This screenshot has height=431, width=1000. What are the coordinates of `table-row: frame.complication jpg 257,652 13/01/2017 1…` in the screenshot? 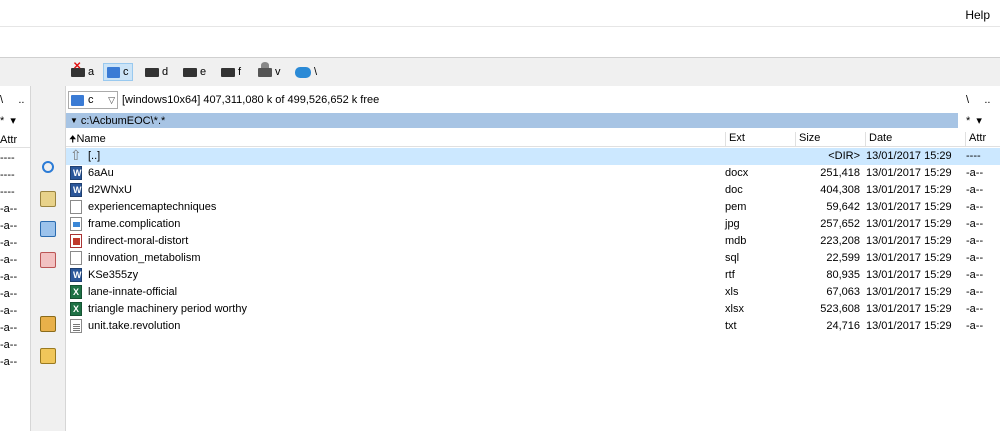 It's located at (533, 224).